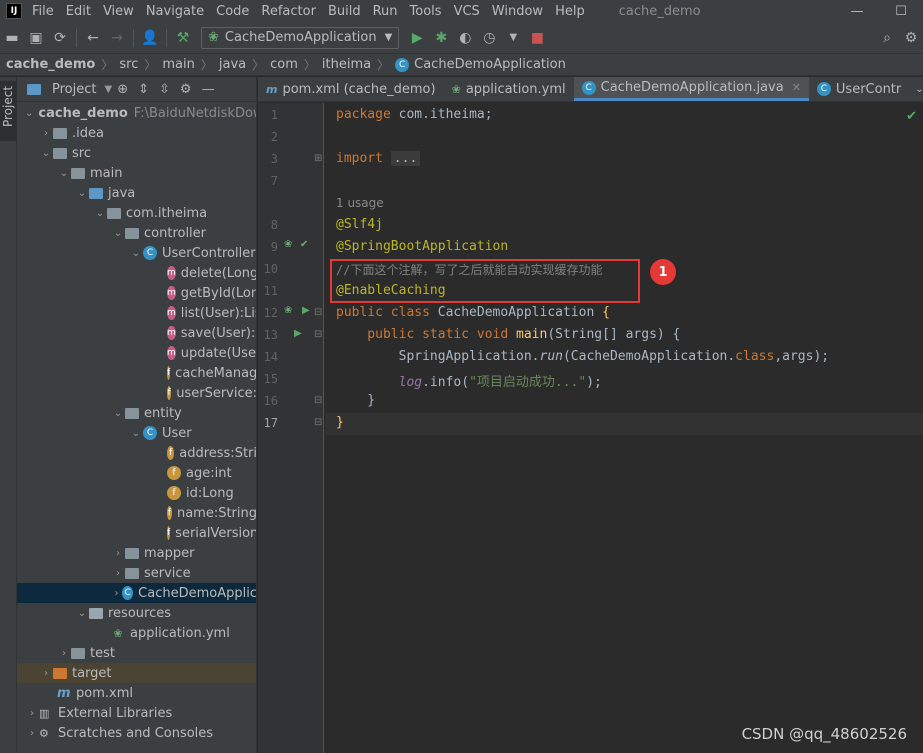 This screenshot has width=923, height=753. What do you see at coordinates (796, 87) in the screenshot?
I see `close-icon: ✕` at bounding box center [796, 87].